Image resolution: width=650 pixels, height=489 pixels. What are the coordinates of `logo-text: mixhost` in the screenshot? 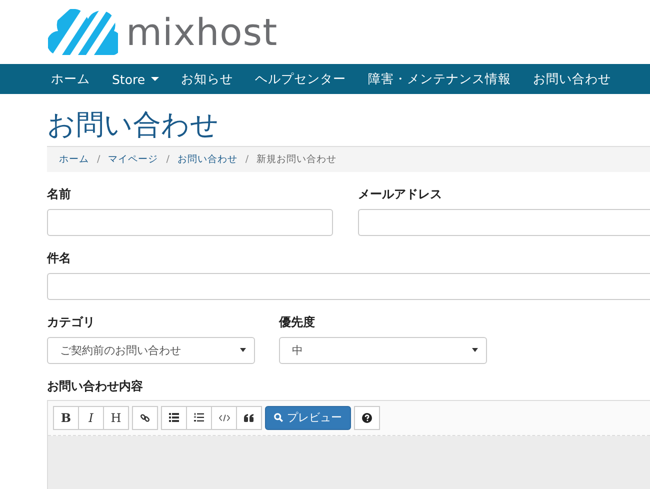 It's located at (202, 32).